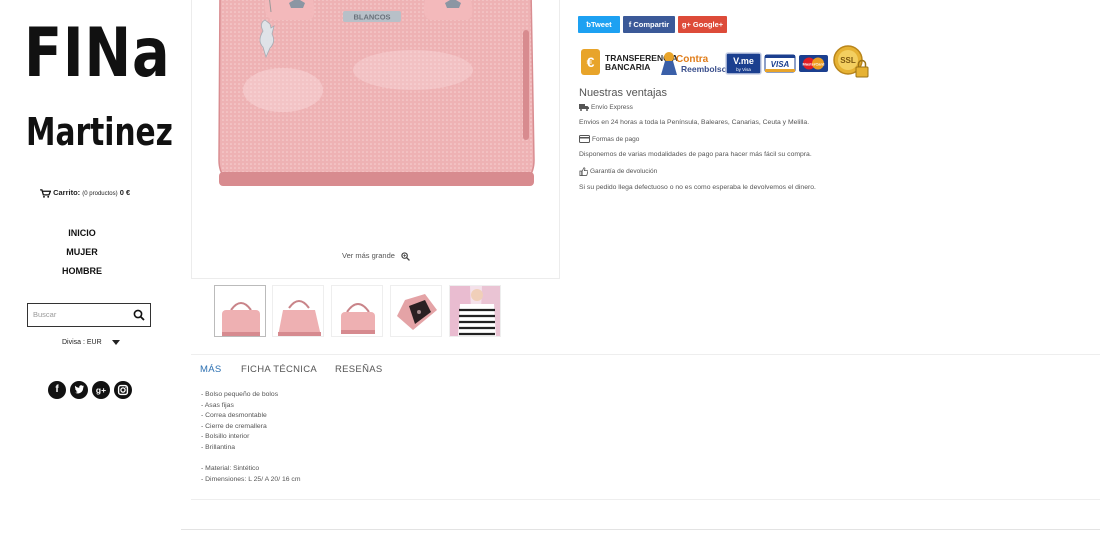  I want to click on mastercard-label: MasterCard, so click(813, 64).